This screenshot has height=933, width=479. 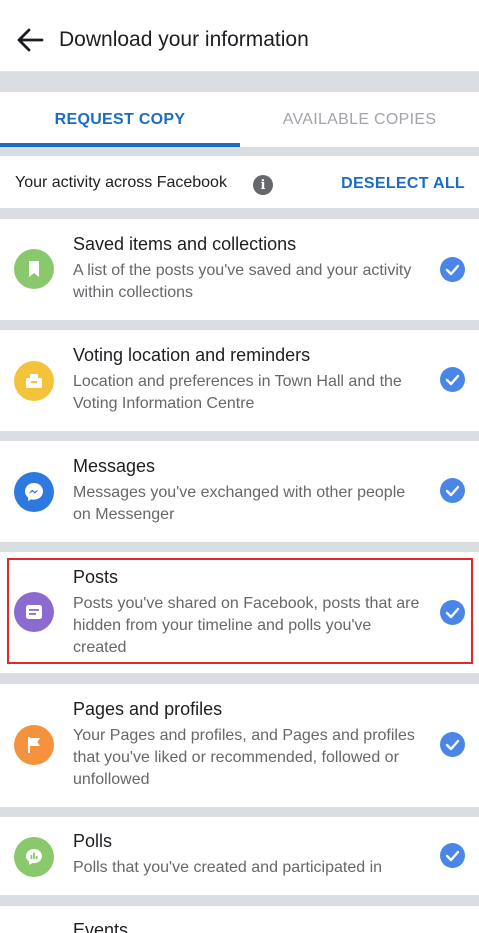 What do you see at coordinates (34, 857) in the screenshot?
I see `poll-icon` at bounding box center [34, 857].